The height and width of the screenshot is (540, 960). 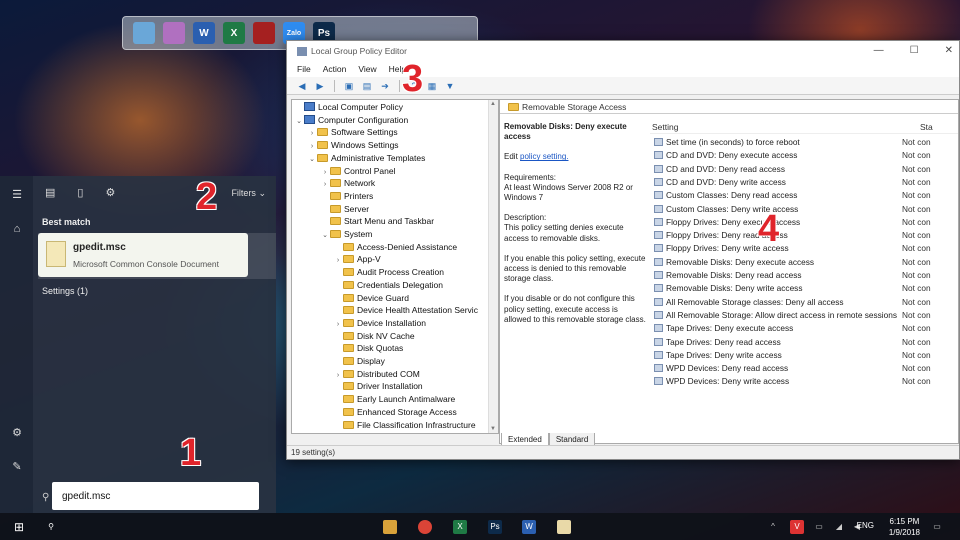 What do you see at coordinates (234, 33) in the screenshot?
I see `excel-icon: X` at bounding box center [234, 33].